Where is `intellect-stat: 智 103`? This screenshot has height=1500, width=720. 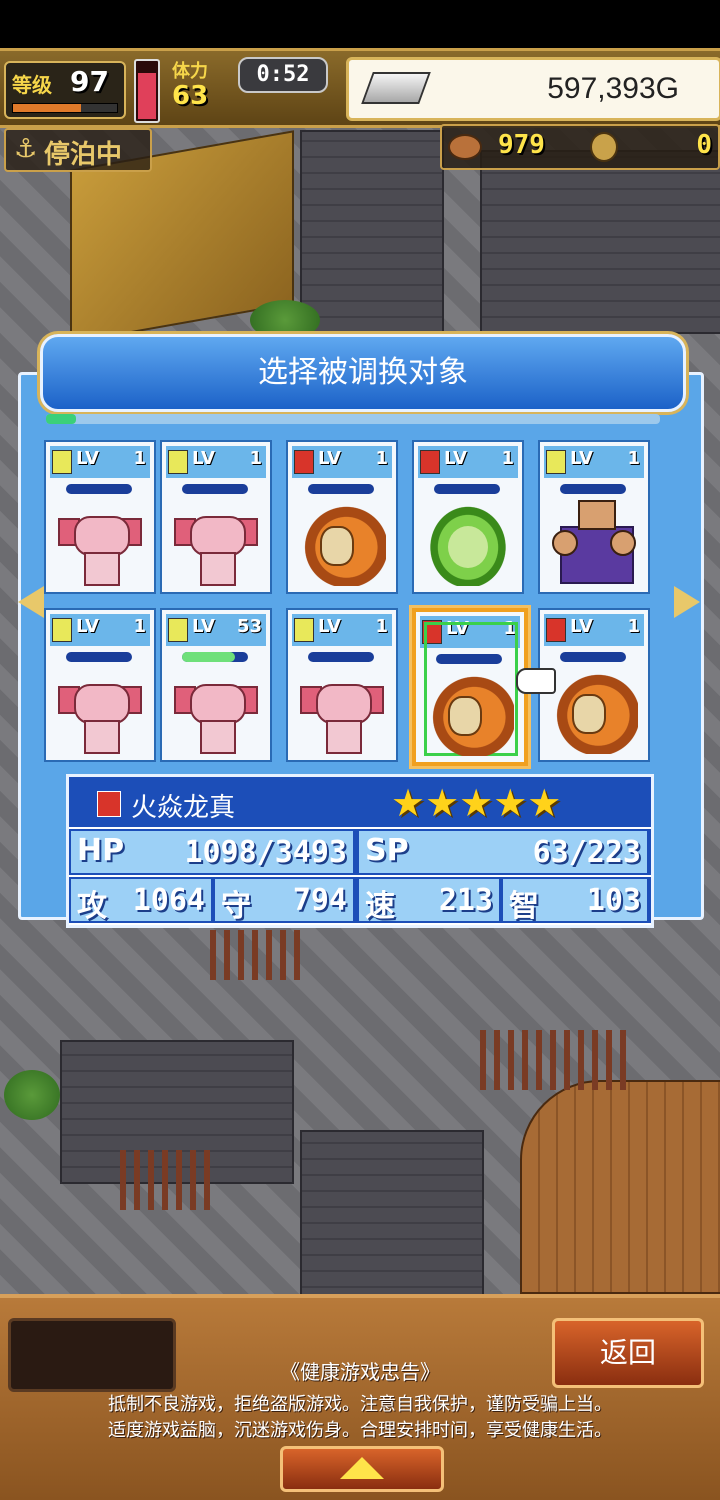 intellect-stat: 智 103 is located at coordinates (575, 901).